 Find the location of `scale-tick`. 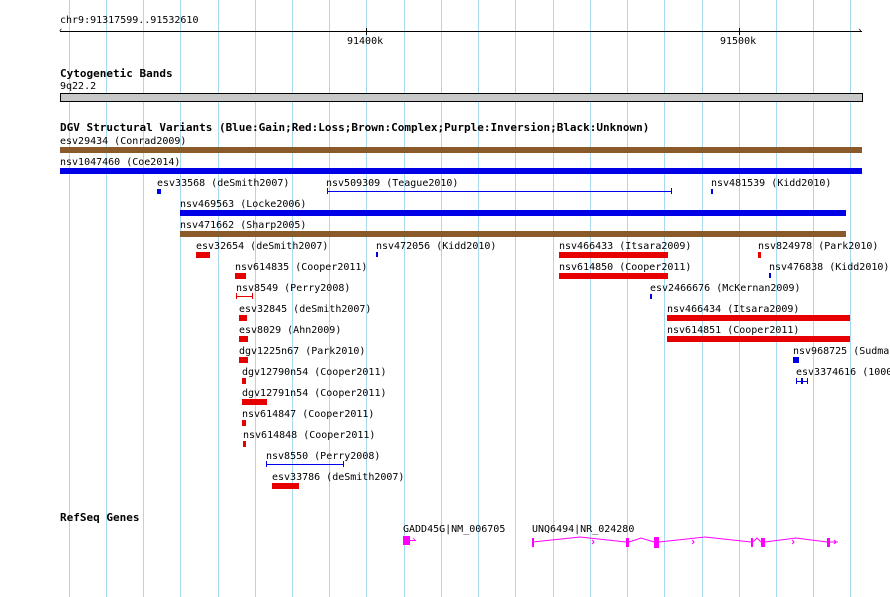

scale-tick is located at coordinates (366, 31).